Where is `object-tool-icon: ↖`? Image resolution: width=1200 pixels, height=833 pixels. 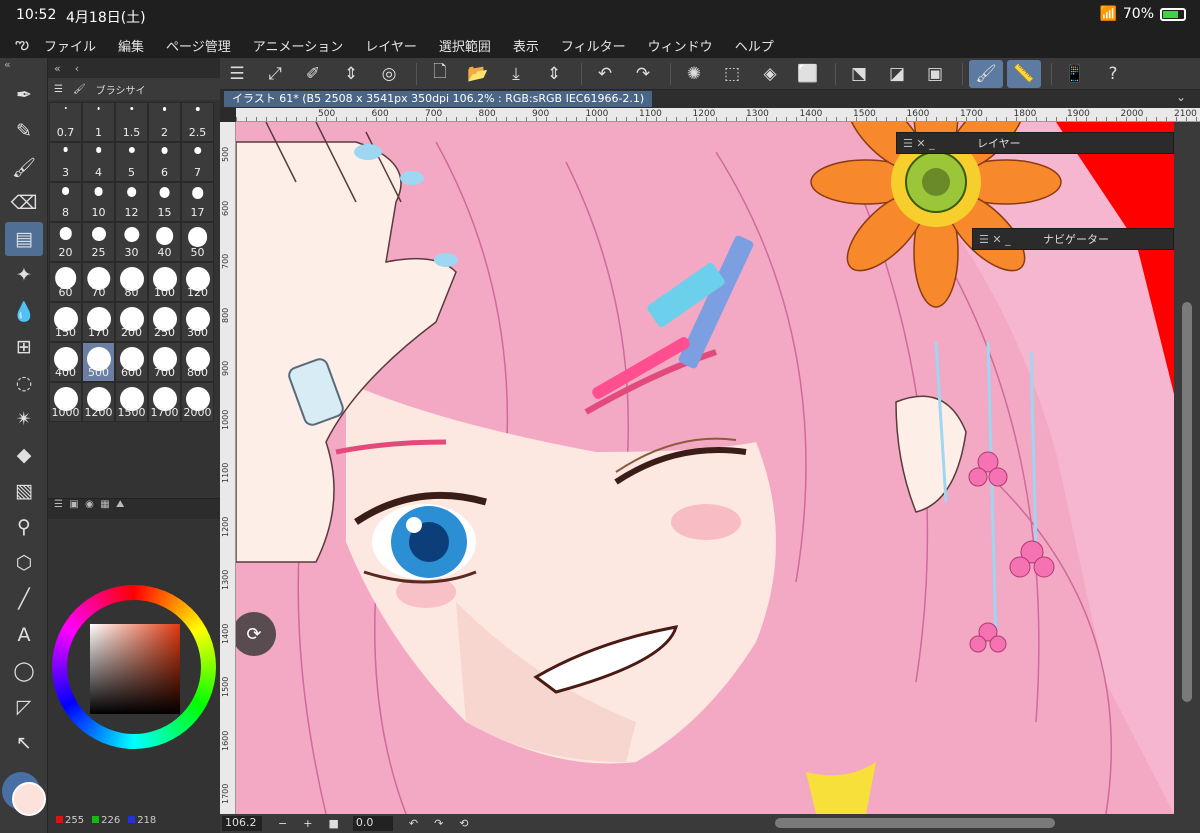
object-tool-icon: ↖ is located at coordinates (24, 743).